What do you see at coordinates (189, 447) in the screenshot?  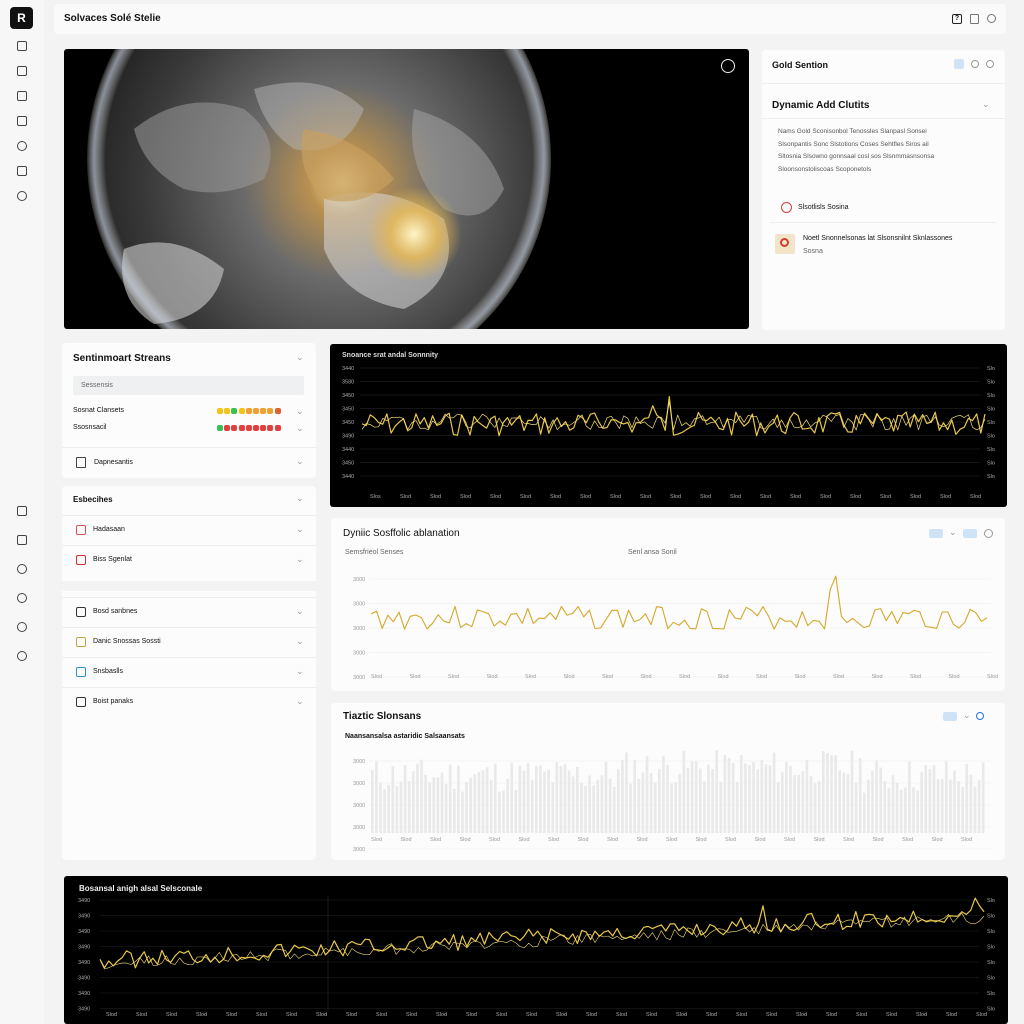 I see `divider` at bounding box center [189, 447].